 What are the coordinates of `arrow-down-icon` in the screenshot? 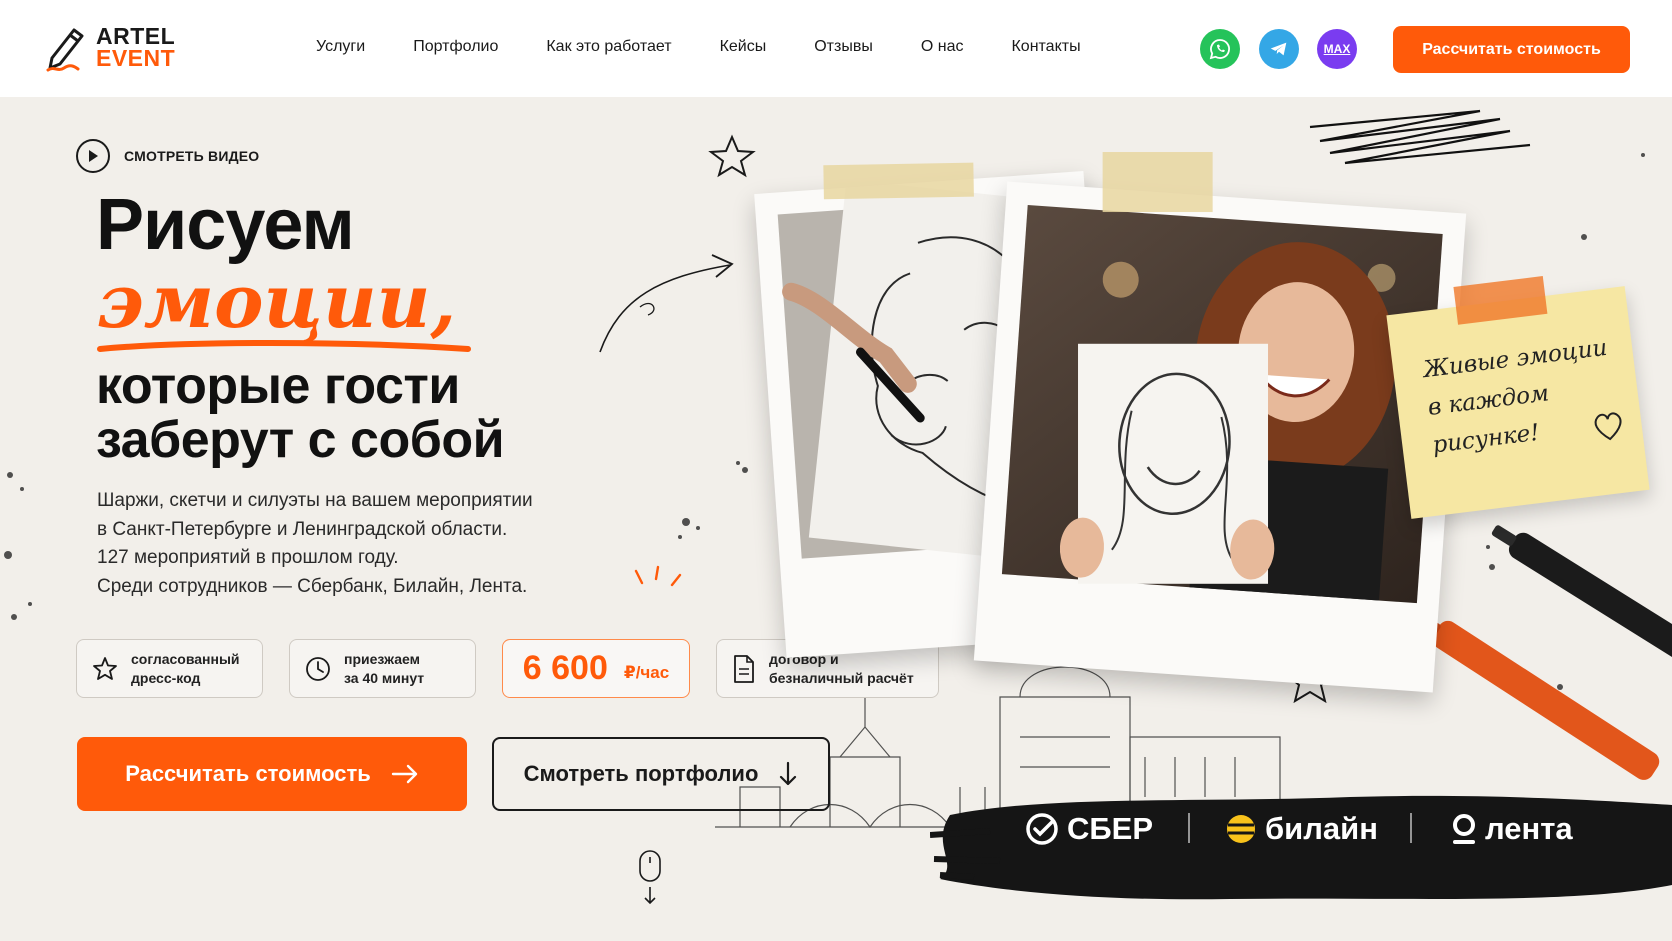 It's located at (788, 773).